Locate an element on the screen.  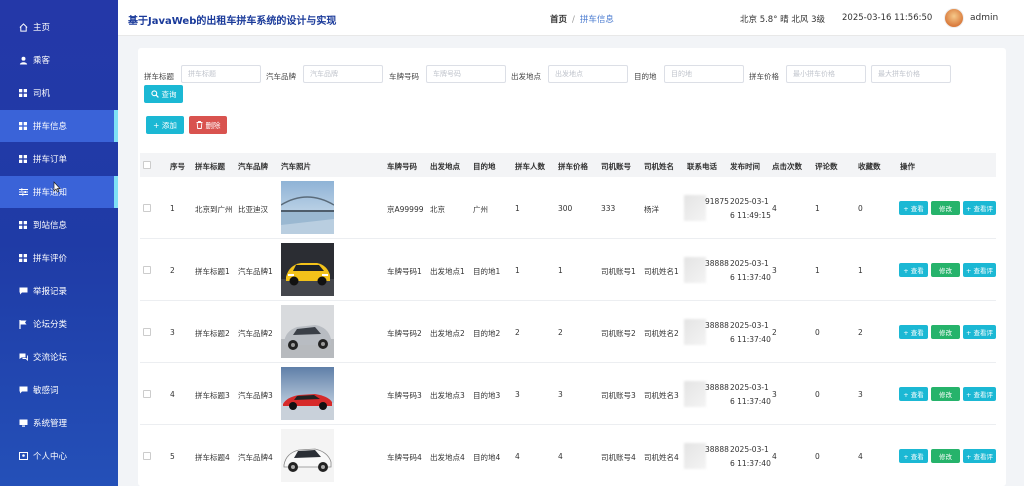
cell-phone: 38888 is located at coordinates (717, 449).